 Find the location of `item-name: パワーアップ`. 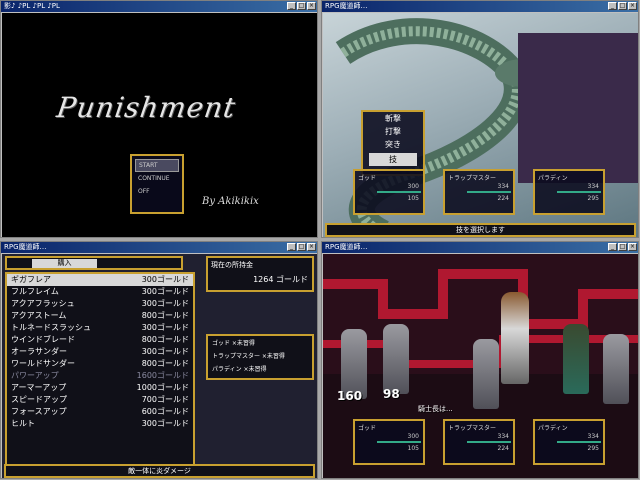

item-name: パワーアップ is located at coordinates (35, 375).